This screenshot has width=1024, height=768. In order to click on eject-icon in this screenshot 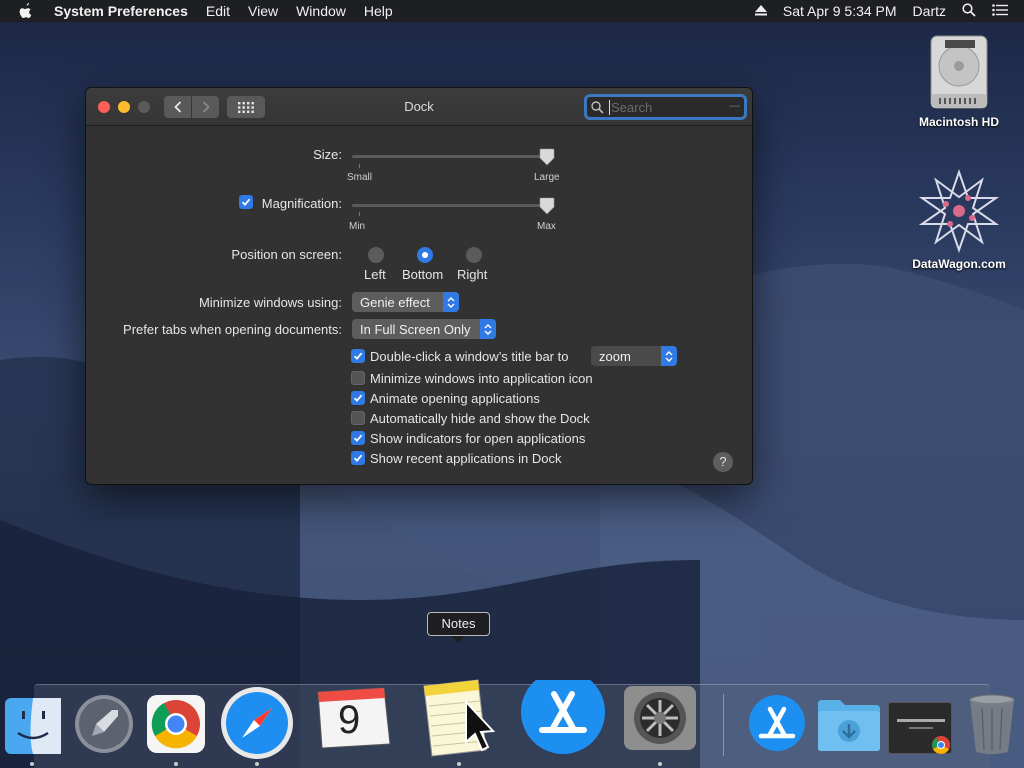, I will do `click(760, 11)`.